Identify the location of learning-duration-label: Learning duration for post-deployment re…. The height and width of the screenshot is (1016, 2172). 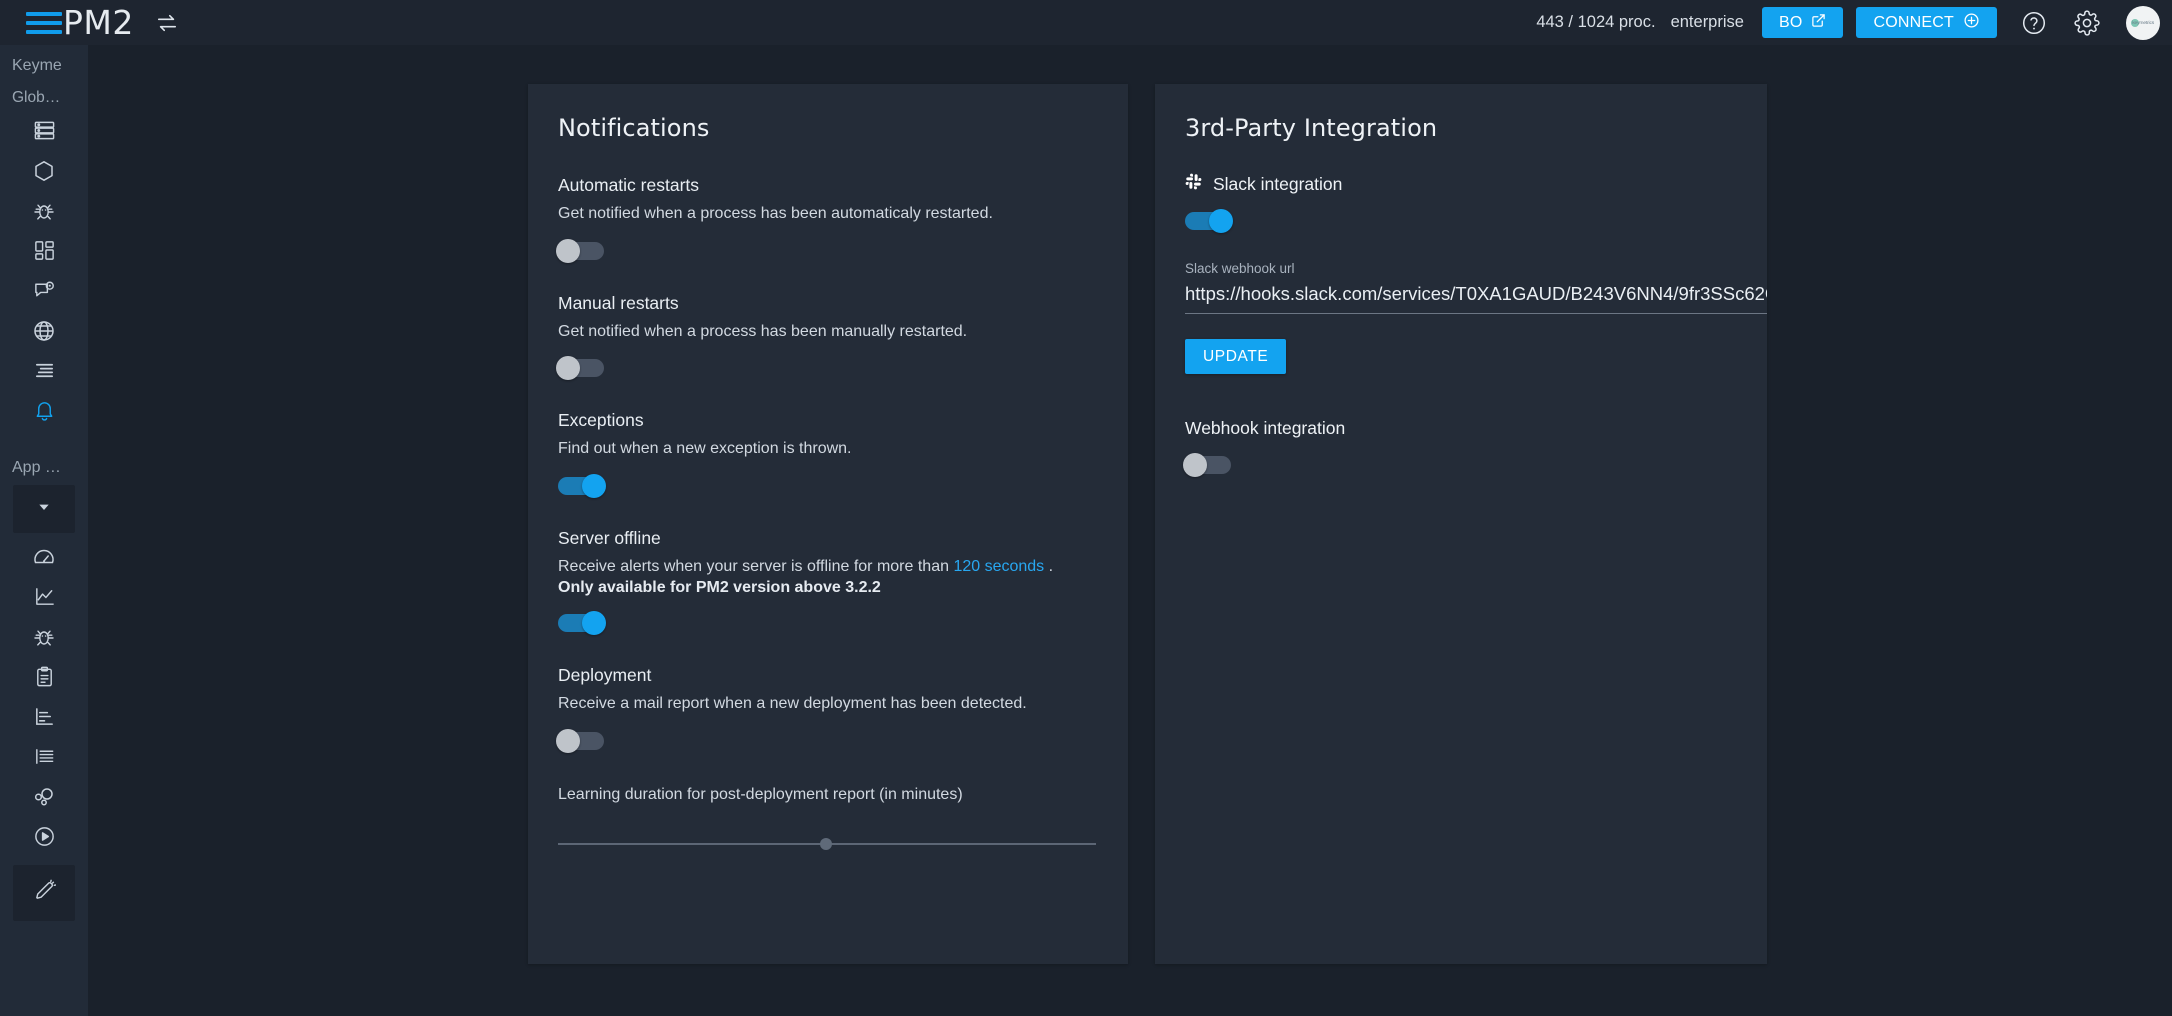
(760, 794).